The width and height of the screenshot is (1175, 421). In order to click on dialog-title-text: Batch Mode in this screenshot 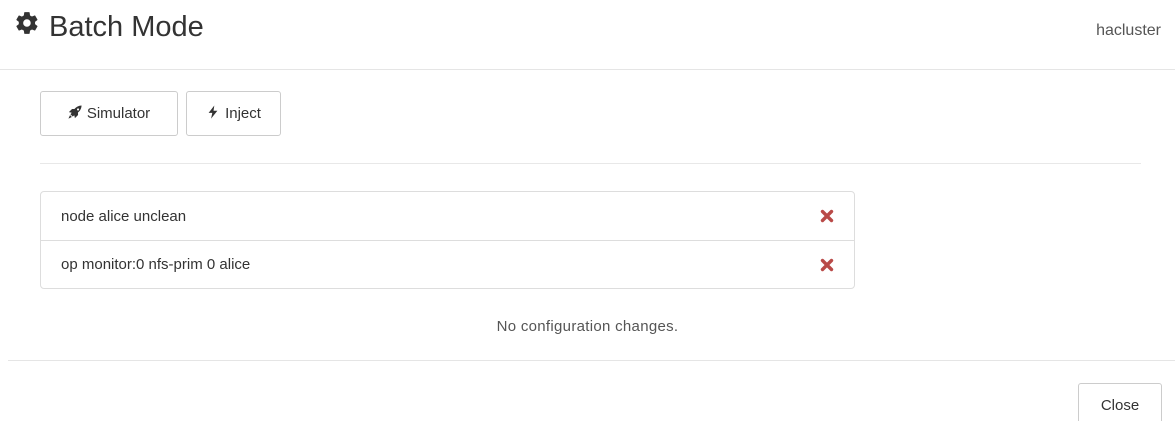, I will do `click(126, 26)`.